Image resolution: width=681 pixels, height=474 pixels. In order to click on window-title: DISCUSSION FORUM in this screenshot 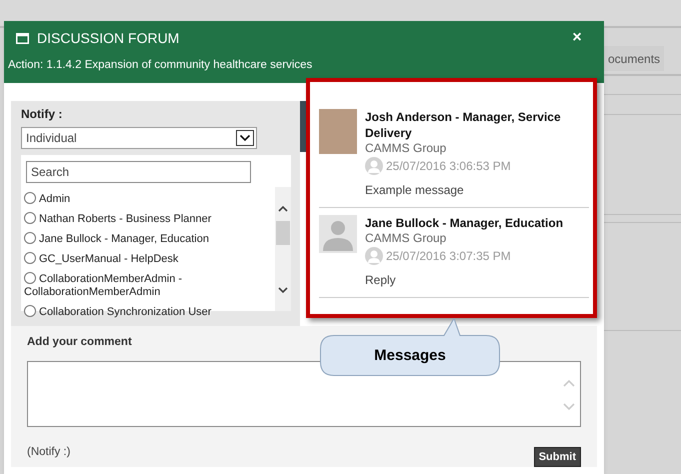, I will do `click(108, 38)`.